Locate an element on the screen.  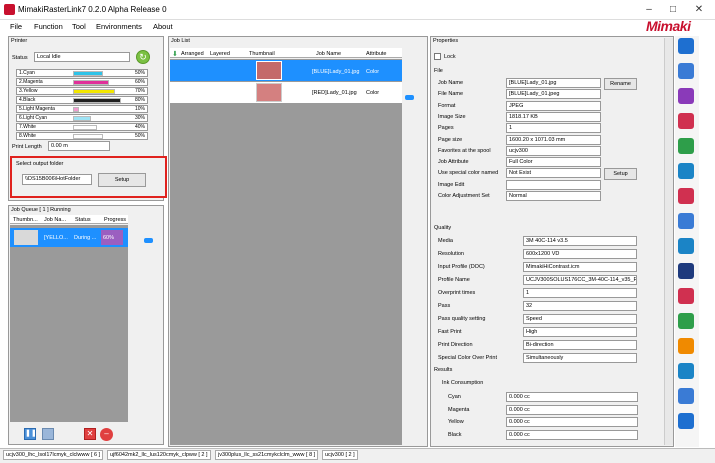
ink-percent: 70% is located at coordinates (139, 91).